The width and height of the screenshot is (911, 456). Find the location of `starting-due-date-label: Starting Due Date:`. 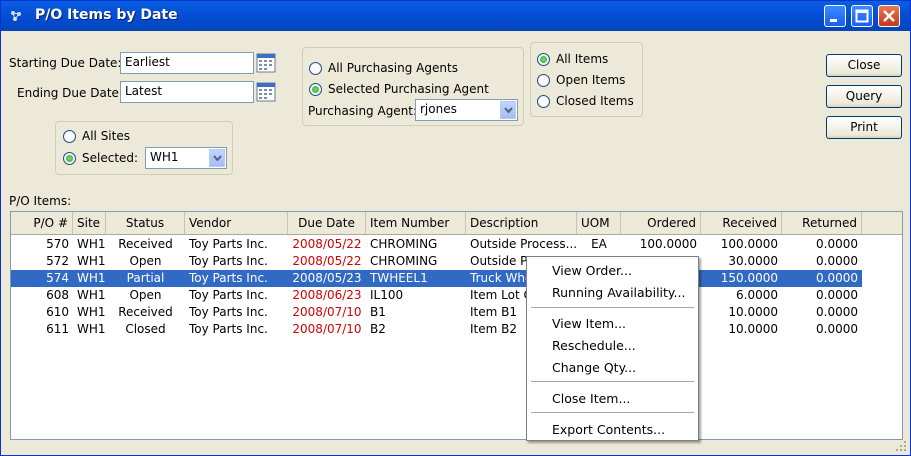

starting-due-date-label: Starting Due Date: is located at coordinates (65, 63).